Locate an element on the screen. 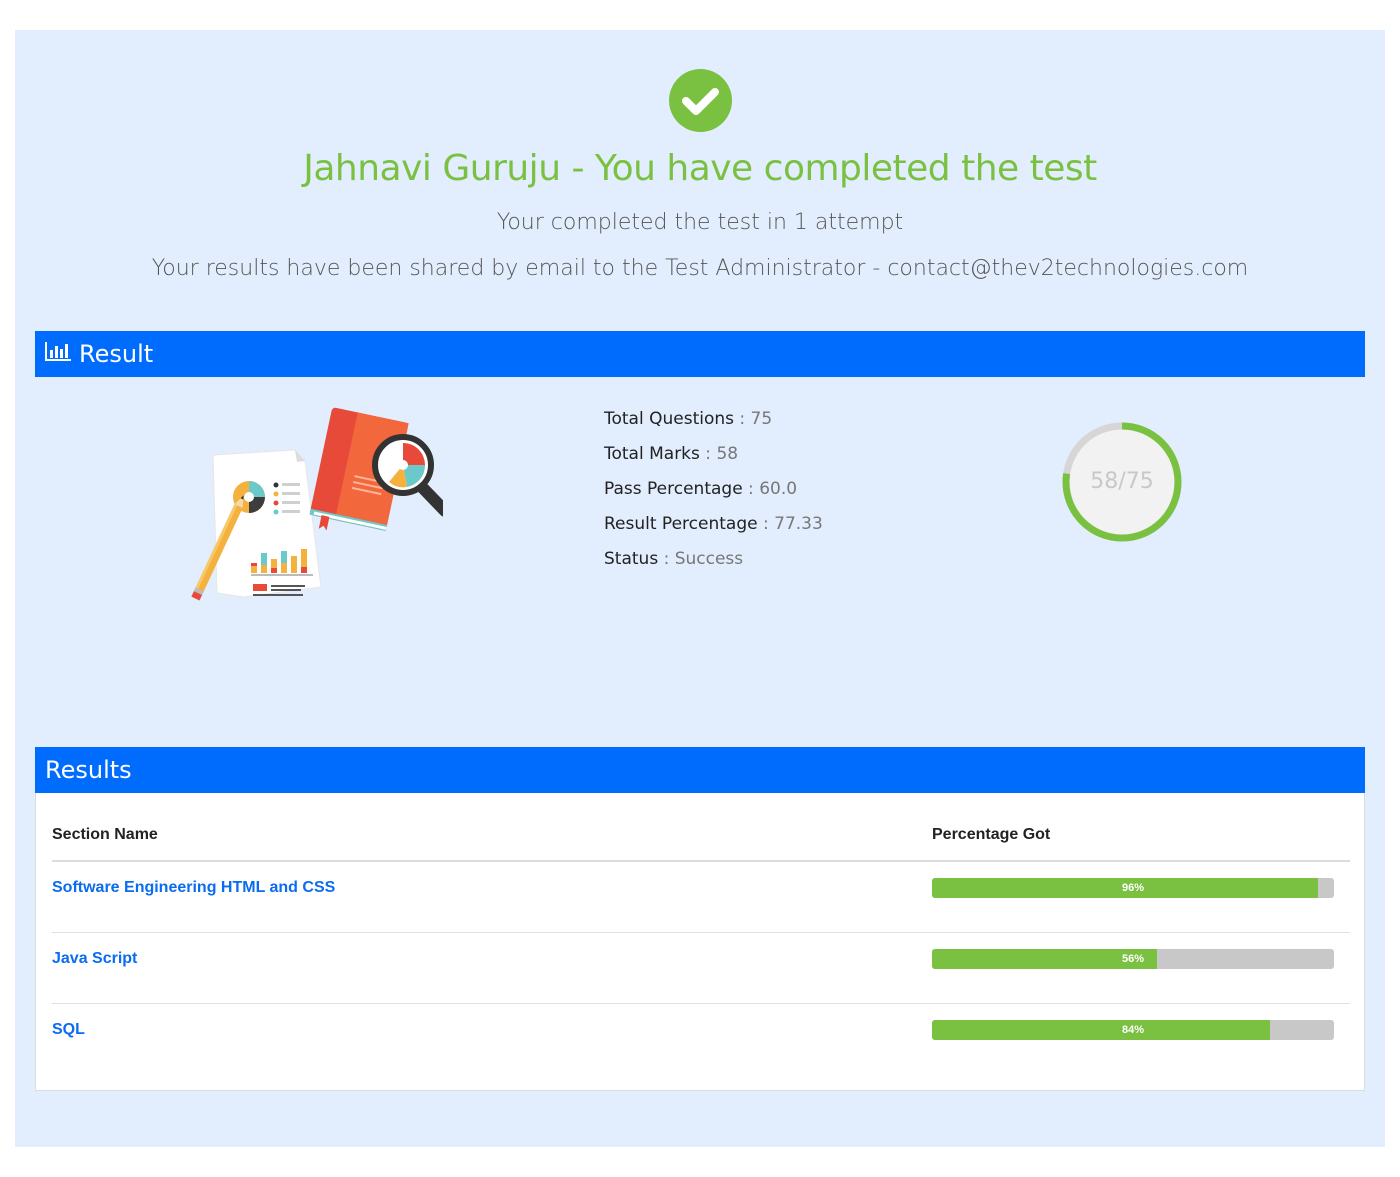  progress-label: 84% is located at coordinates (1133, 1030).